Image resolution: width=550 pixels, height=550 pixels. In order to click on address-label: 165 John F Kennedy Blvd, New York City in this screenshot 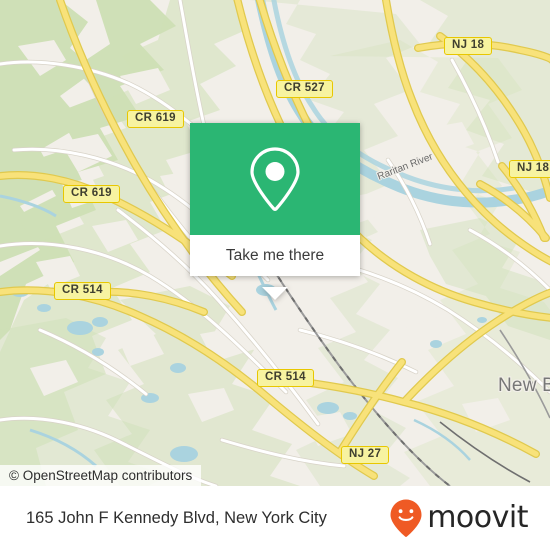, I will do `click(176, 517)`.